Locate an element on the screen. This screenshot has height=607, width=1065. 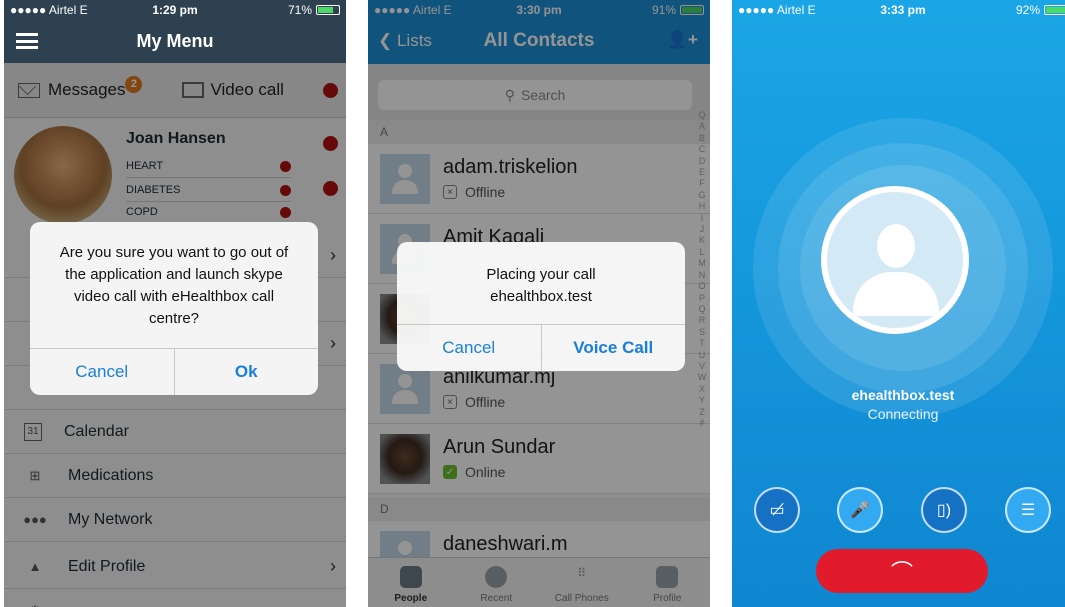
ok-button: Ok is located at coordinates (246, 372).